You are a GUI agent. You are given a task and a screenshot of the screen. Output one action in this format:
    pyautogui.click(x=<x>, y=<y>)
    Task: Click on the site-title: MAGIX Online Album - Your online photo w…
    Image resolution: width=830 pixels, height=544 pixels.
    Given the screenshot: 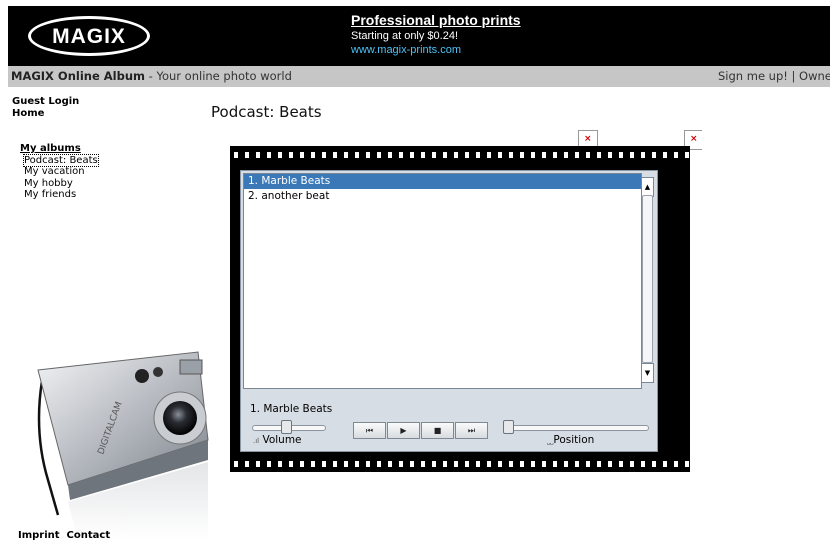 What is the action you would take?
    pyautogui.click(x=151, y=76)
    